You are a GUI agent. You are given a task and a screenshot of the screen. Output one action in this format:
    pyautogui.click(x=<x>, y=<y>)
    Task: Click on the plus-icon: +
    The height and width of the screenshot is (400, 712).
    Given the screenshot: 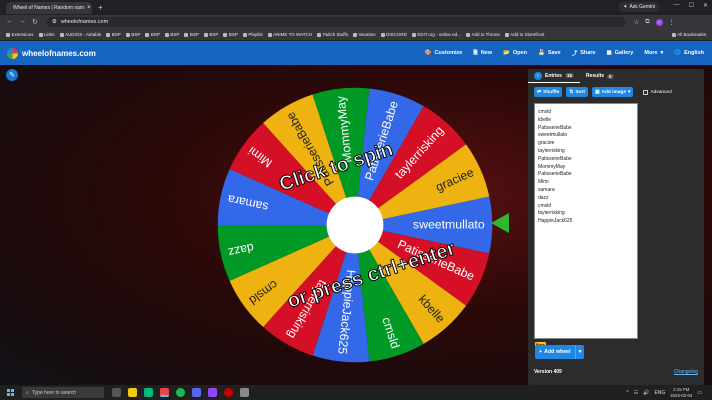 What is the action you would take?
    pyautogui.click(x=541, y=352)
    